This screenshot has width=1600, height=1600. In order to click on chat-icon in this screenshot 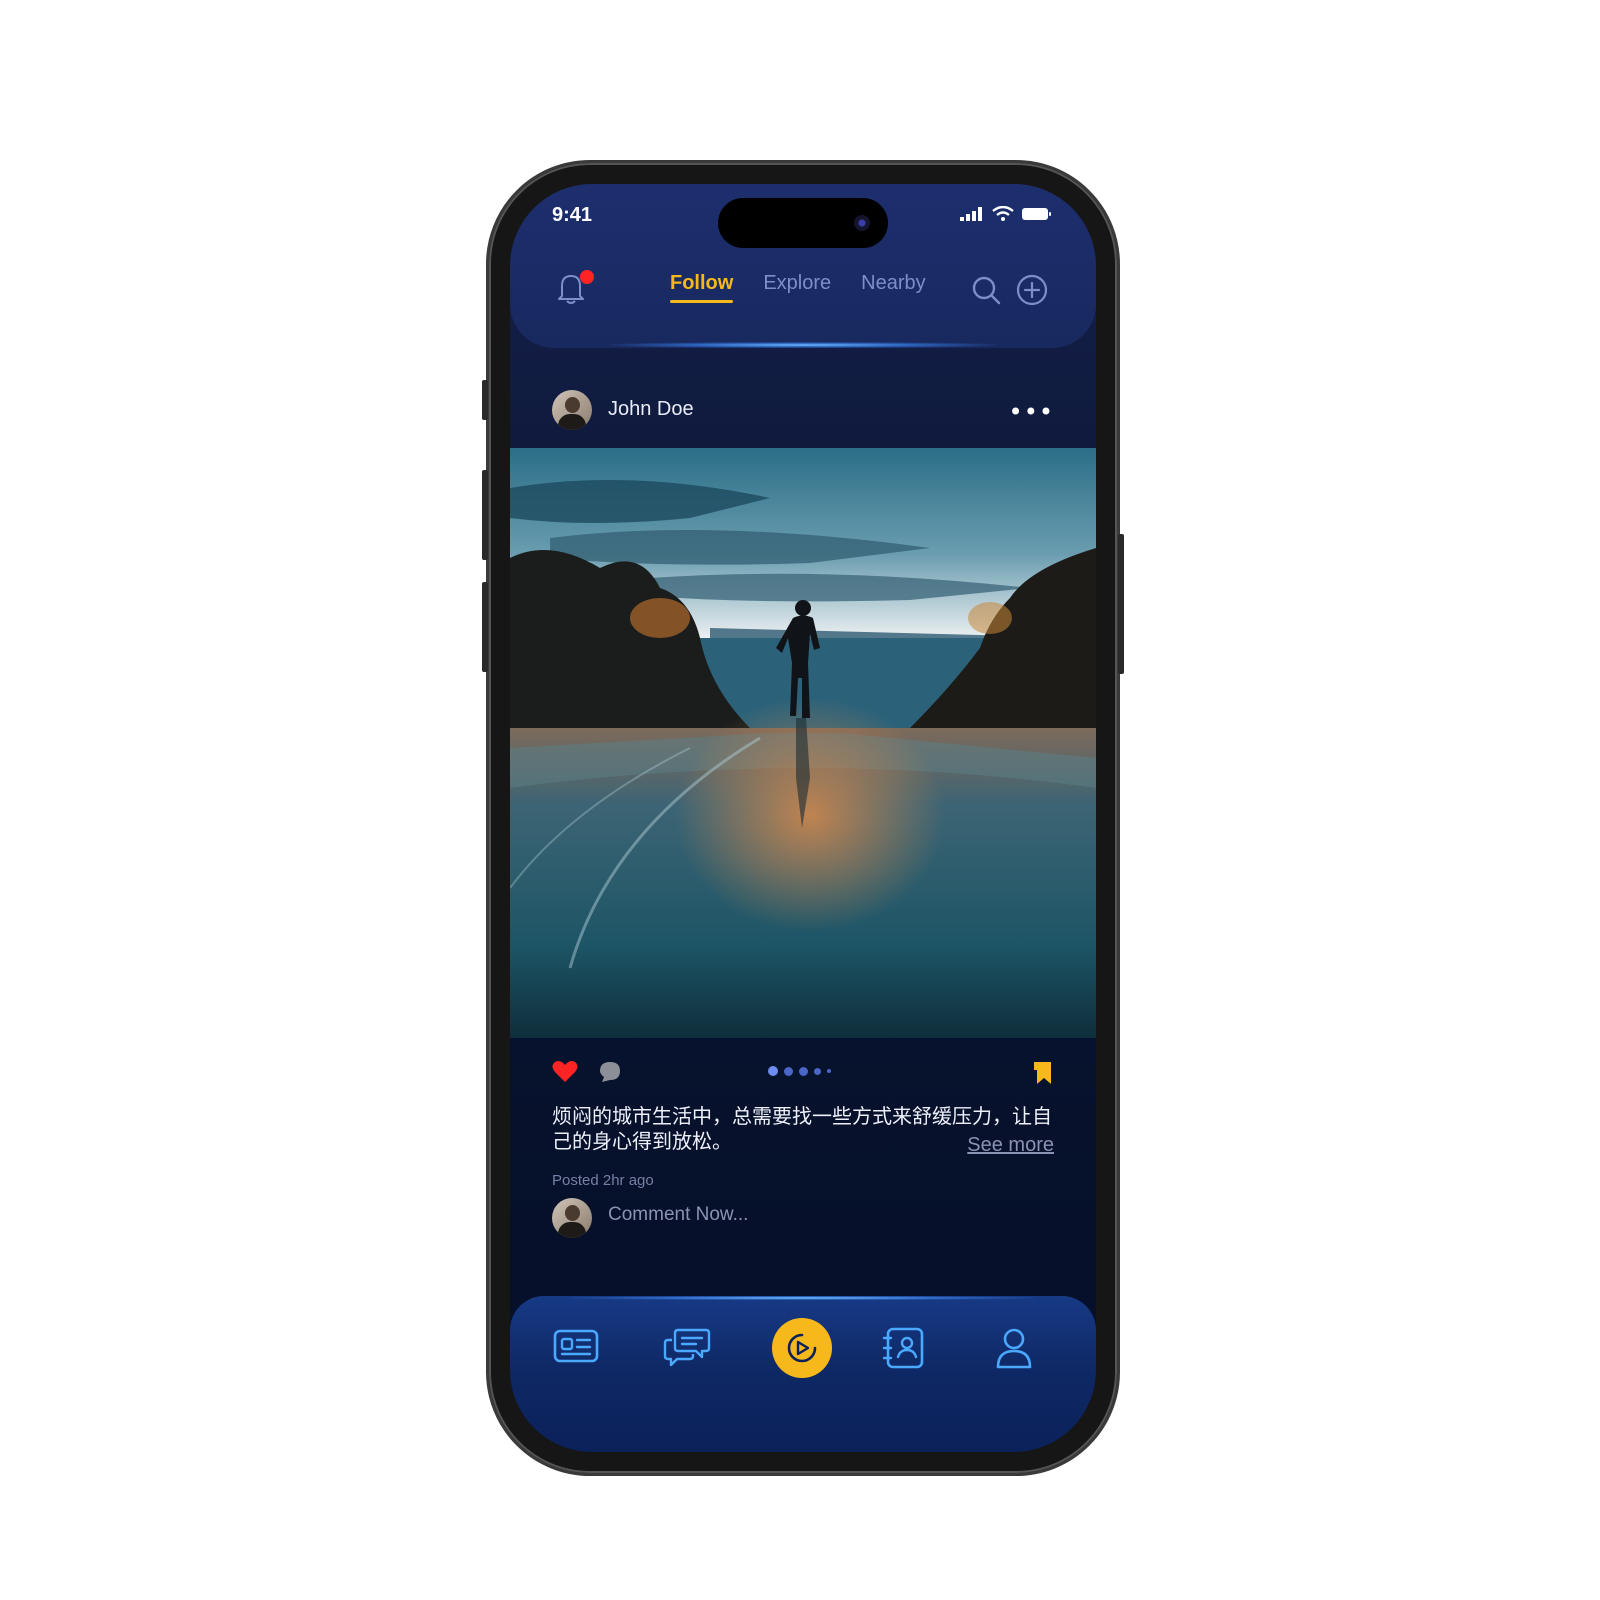, I will do `click(687, 1347)`.